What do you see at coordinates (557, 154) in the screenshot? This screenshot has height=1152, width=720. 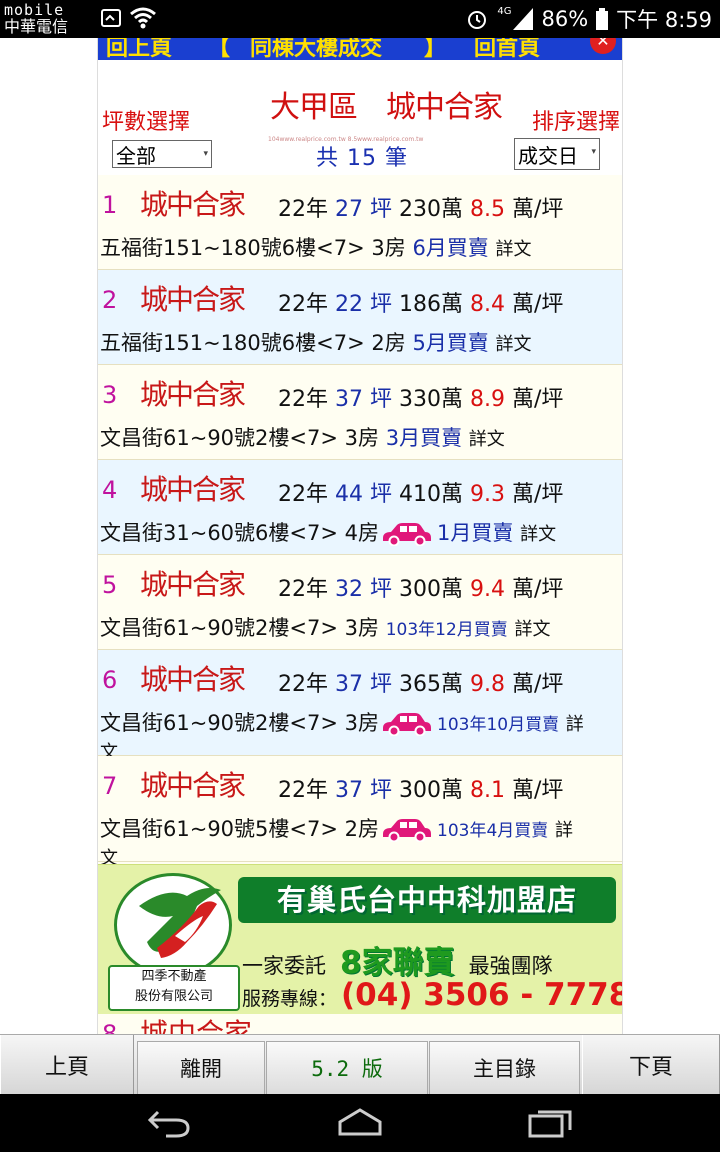 I see `sort-select: 成交日 ▾` at bounding box center [557, 154].